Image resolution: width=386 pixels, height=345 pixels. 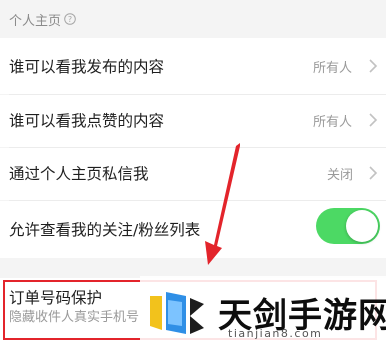 I want to click on watermark: 天剑手游网 tianjian8.com, so click(x=263, y=310).